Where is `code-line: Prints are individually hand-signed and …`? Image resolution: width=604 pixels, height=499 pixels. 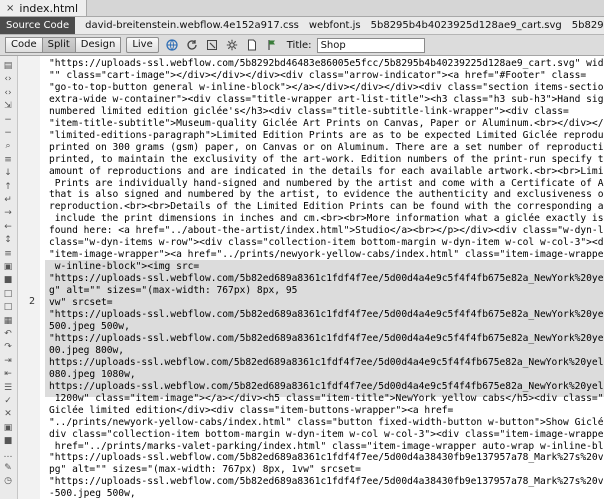
code-line: Prints are individually hand-signed and … is located at coordinates (329, 183).